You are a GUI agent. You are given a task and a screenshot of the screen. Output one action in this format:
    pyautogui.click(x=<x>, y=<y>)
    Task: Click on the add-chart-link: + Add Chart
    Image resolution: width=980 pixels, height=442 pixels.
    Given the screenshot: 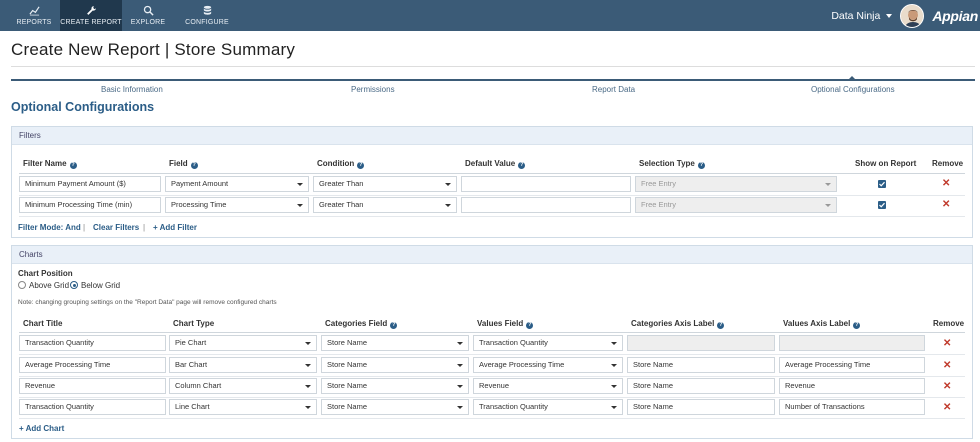 What is the action you would take?
    pyautogui.click(x=41, y=428)
    